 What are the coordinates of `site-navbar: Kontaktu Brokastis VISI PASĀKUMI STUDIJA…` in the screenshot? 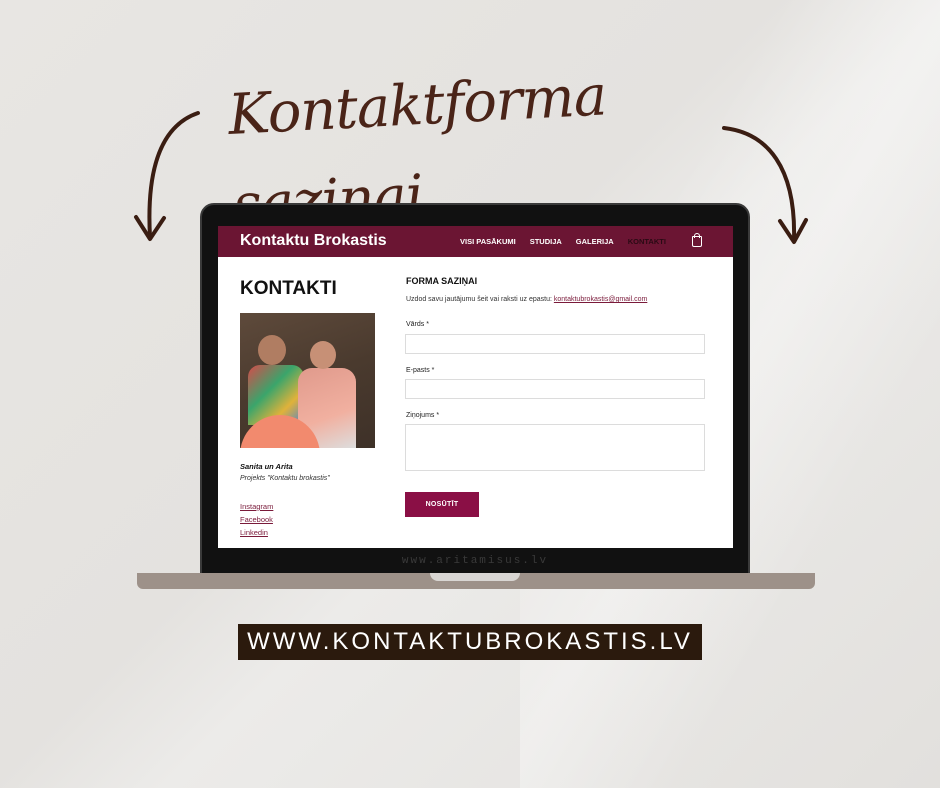 It's located at (475, 241).